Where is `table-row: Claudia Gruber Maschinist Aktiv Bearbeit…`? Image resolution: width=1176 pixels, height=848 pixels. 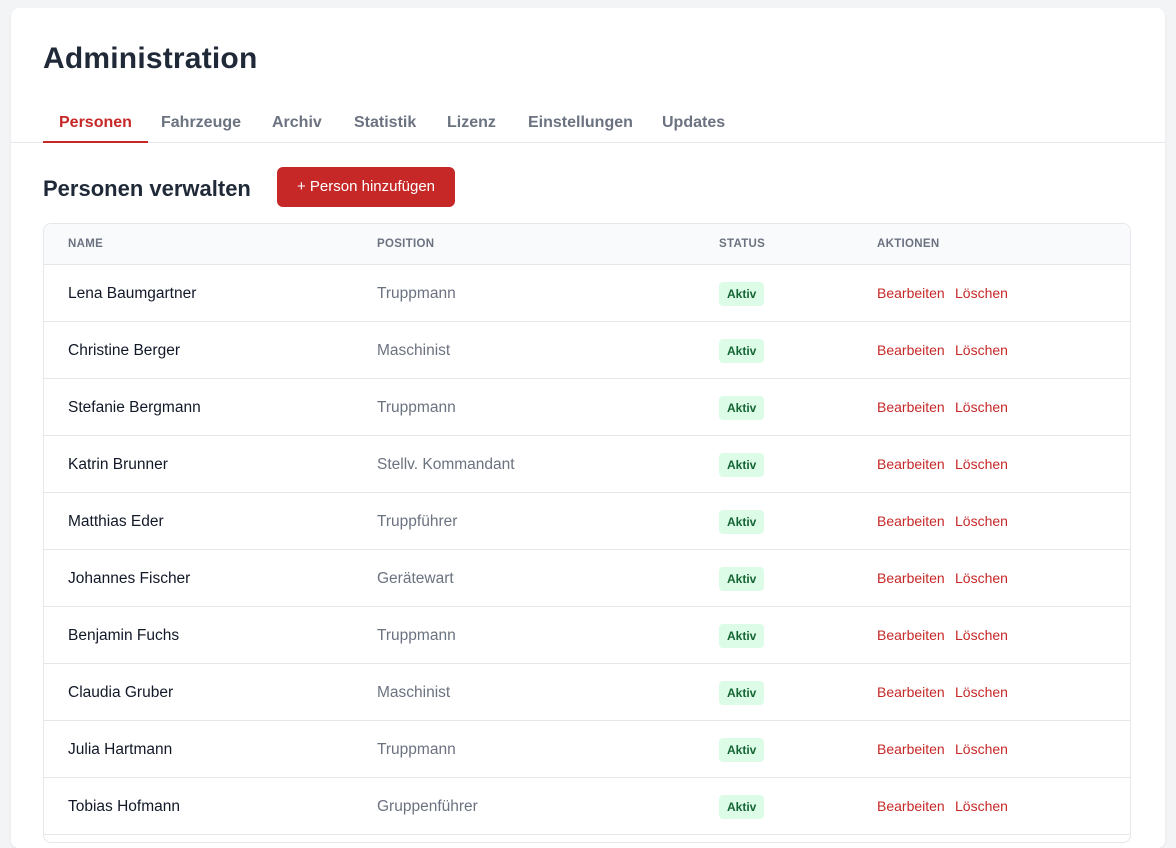 table-row: Claudia Gruber Maschinist Aktiv Bearbeit… is located at coordinates (587, 692).